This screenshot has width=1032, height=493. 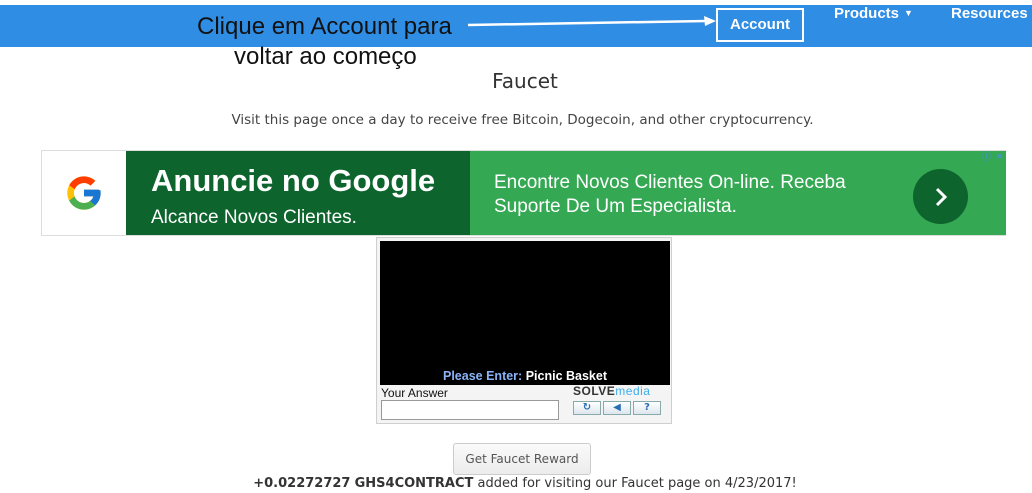 What do you see at coordinates (470, 410) in the screenshot?
I see `captcha-answer-input` at bounding box center [470, 410].